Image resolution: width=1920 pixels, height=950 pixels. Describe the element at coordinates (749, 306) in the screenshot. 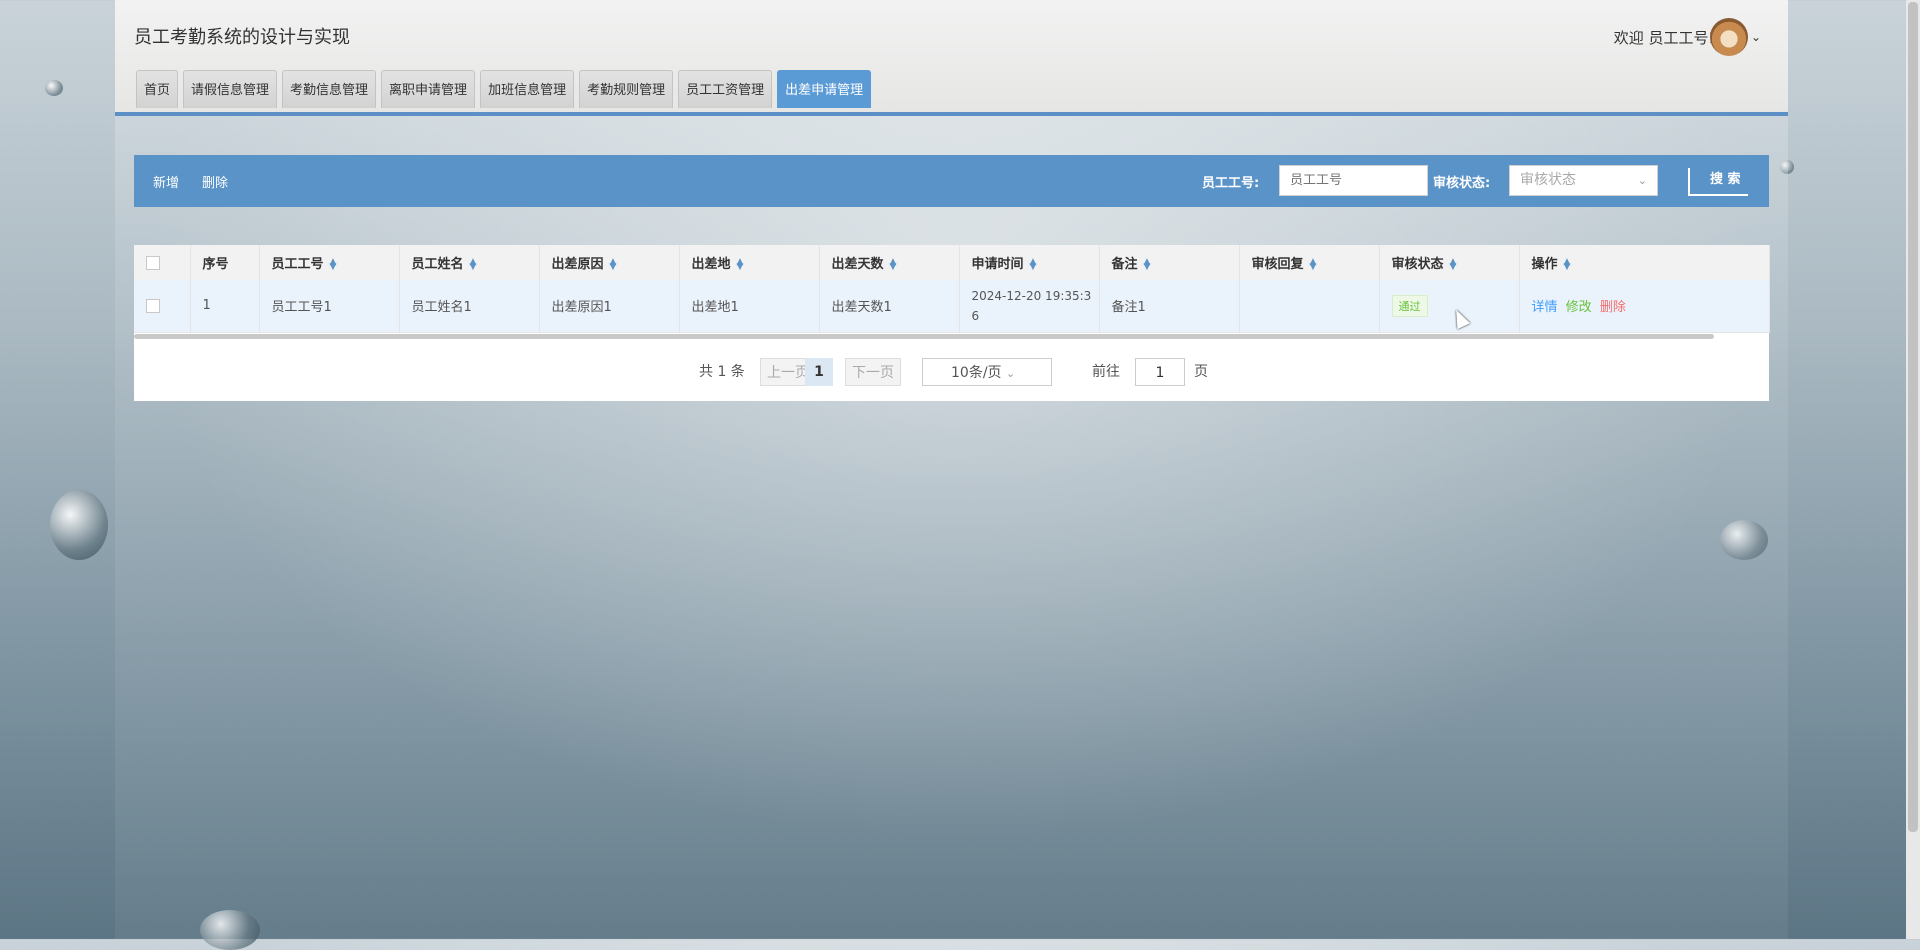

I see `cell-place: 出差地1` at that location.